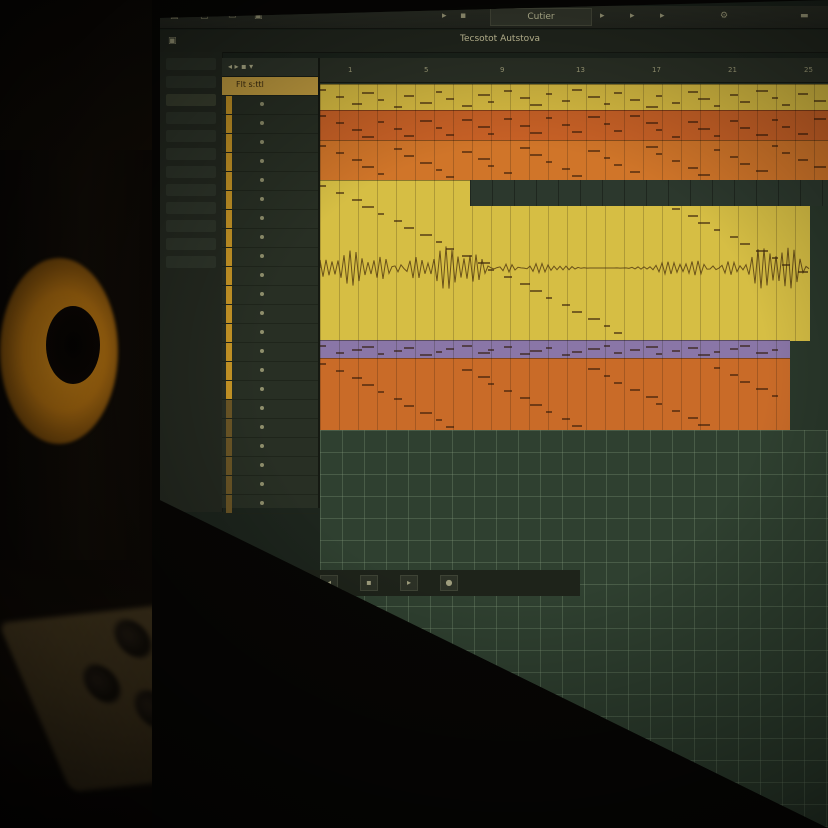 Image resolution: width=828 pixels, height=828 pixels. Describe the element at coordinates (555, 394) in the screenshot. I see `region-orange-lower` at that location.